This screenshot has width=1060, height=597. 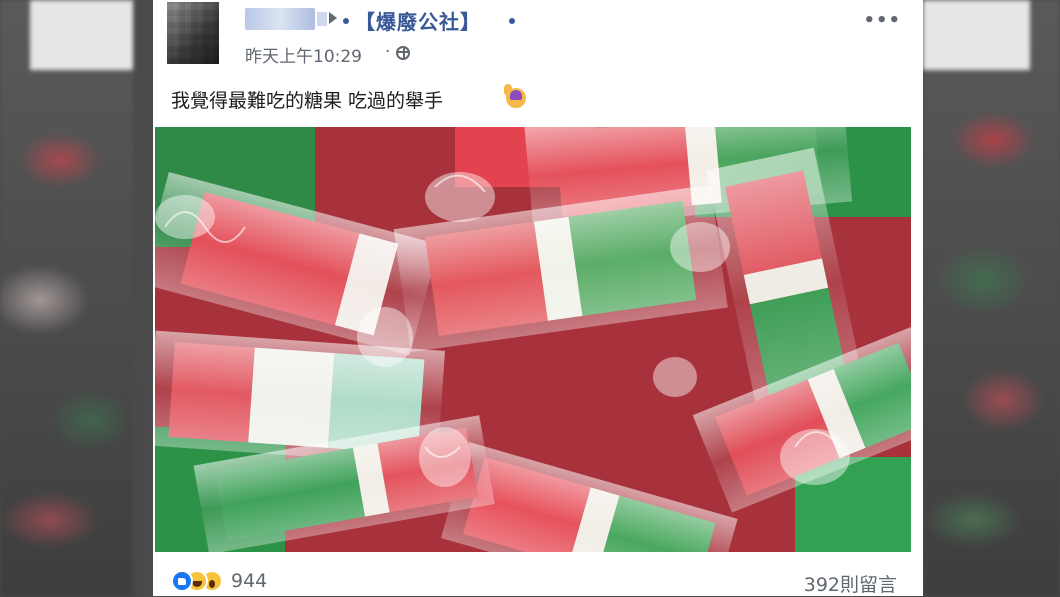 What do you see at coordinates (182, 581) in the screenshot?
I see `like-icon` at bounding box center [182, 581].